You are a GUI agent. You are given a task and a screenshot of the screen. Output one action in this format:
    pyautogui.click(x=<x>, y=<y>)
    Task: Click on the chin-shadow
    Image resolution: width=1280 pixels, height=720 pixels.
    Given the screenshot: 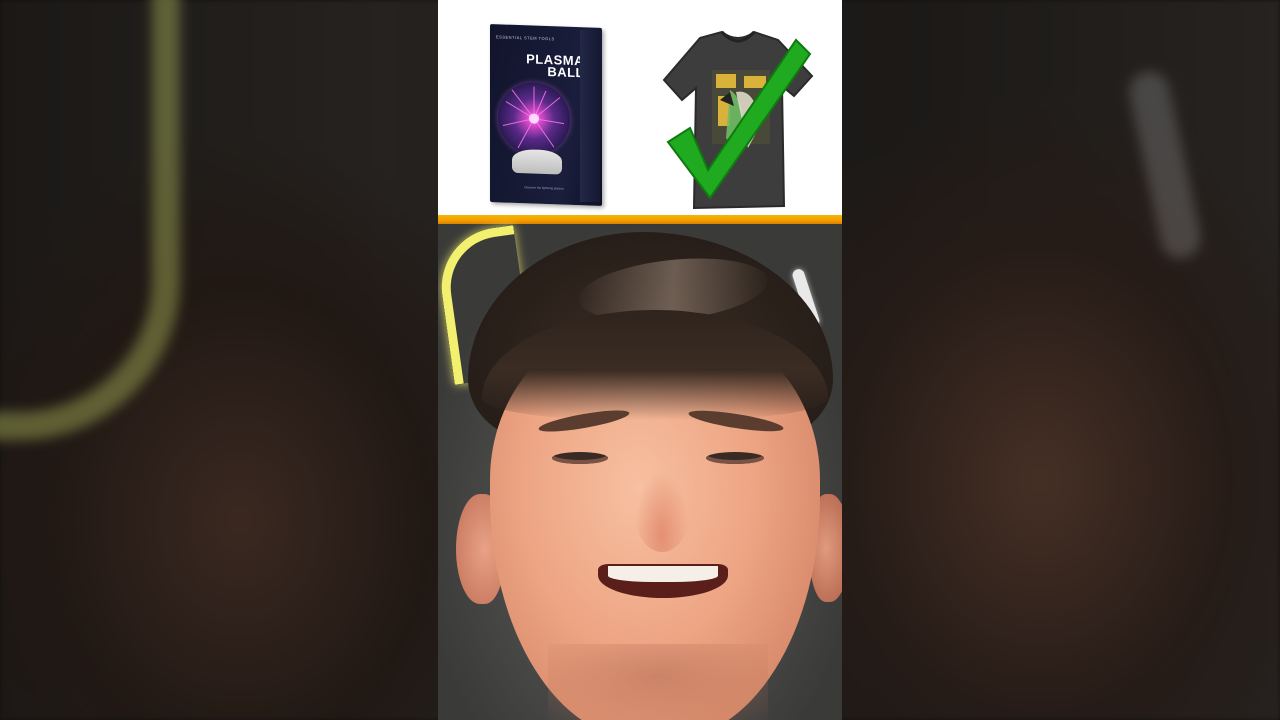 What is the action you would take?
    pyautogui.click(x=658, y=682)
    